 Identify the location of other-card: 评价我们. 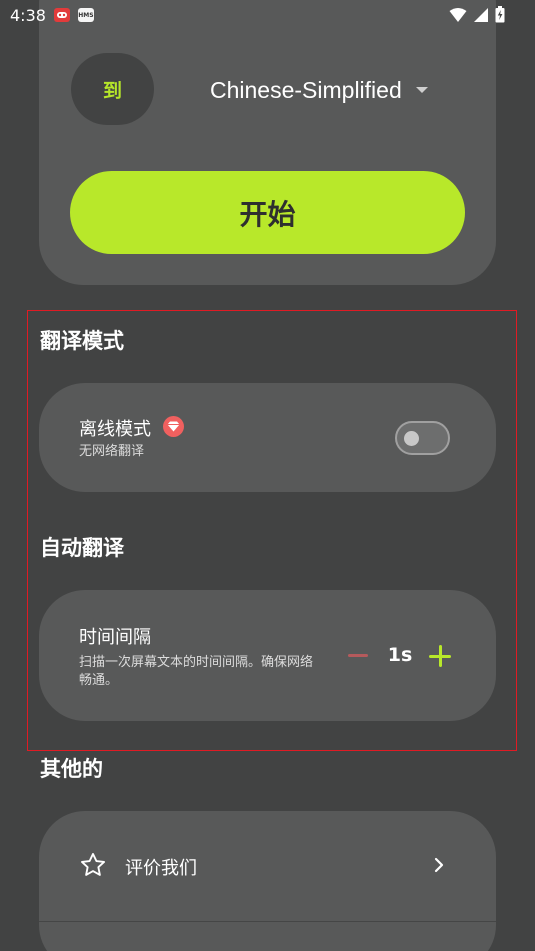
(267, 881).